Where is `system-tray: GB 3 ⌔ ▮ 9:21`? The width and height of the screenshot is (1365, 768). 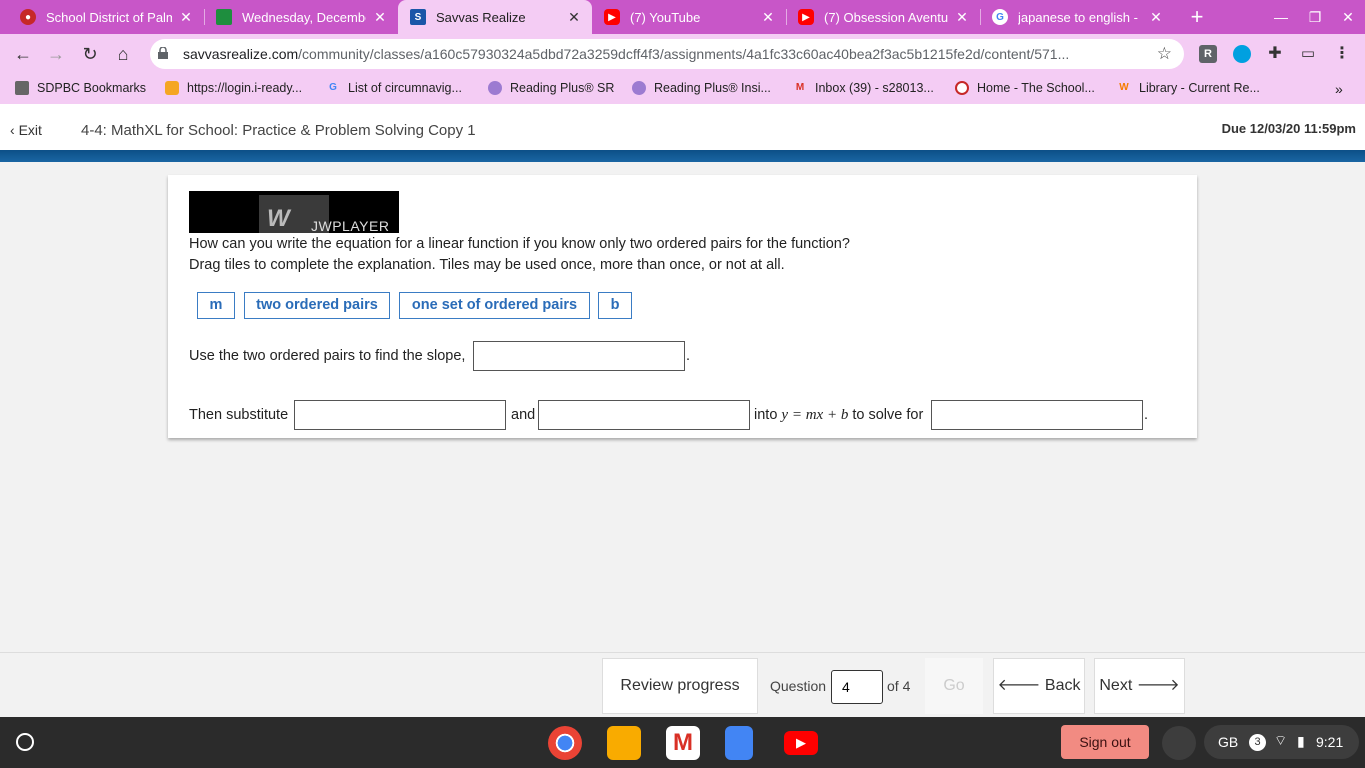
system-tray: GB 3 ⌔ ▮ 9:21 is located at coordinates (1281, 742).